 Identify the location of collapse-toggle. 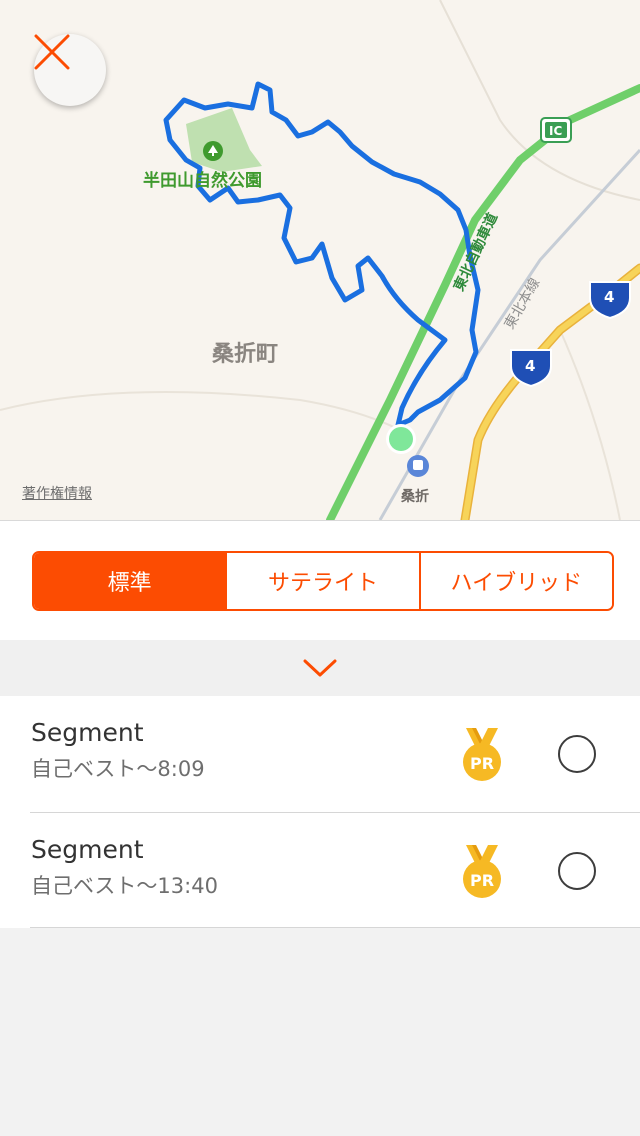
(320, 668).